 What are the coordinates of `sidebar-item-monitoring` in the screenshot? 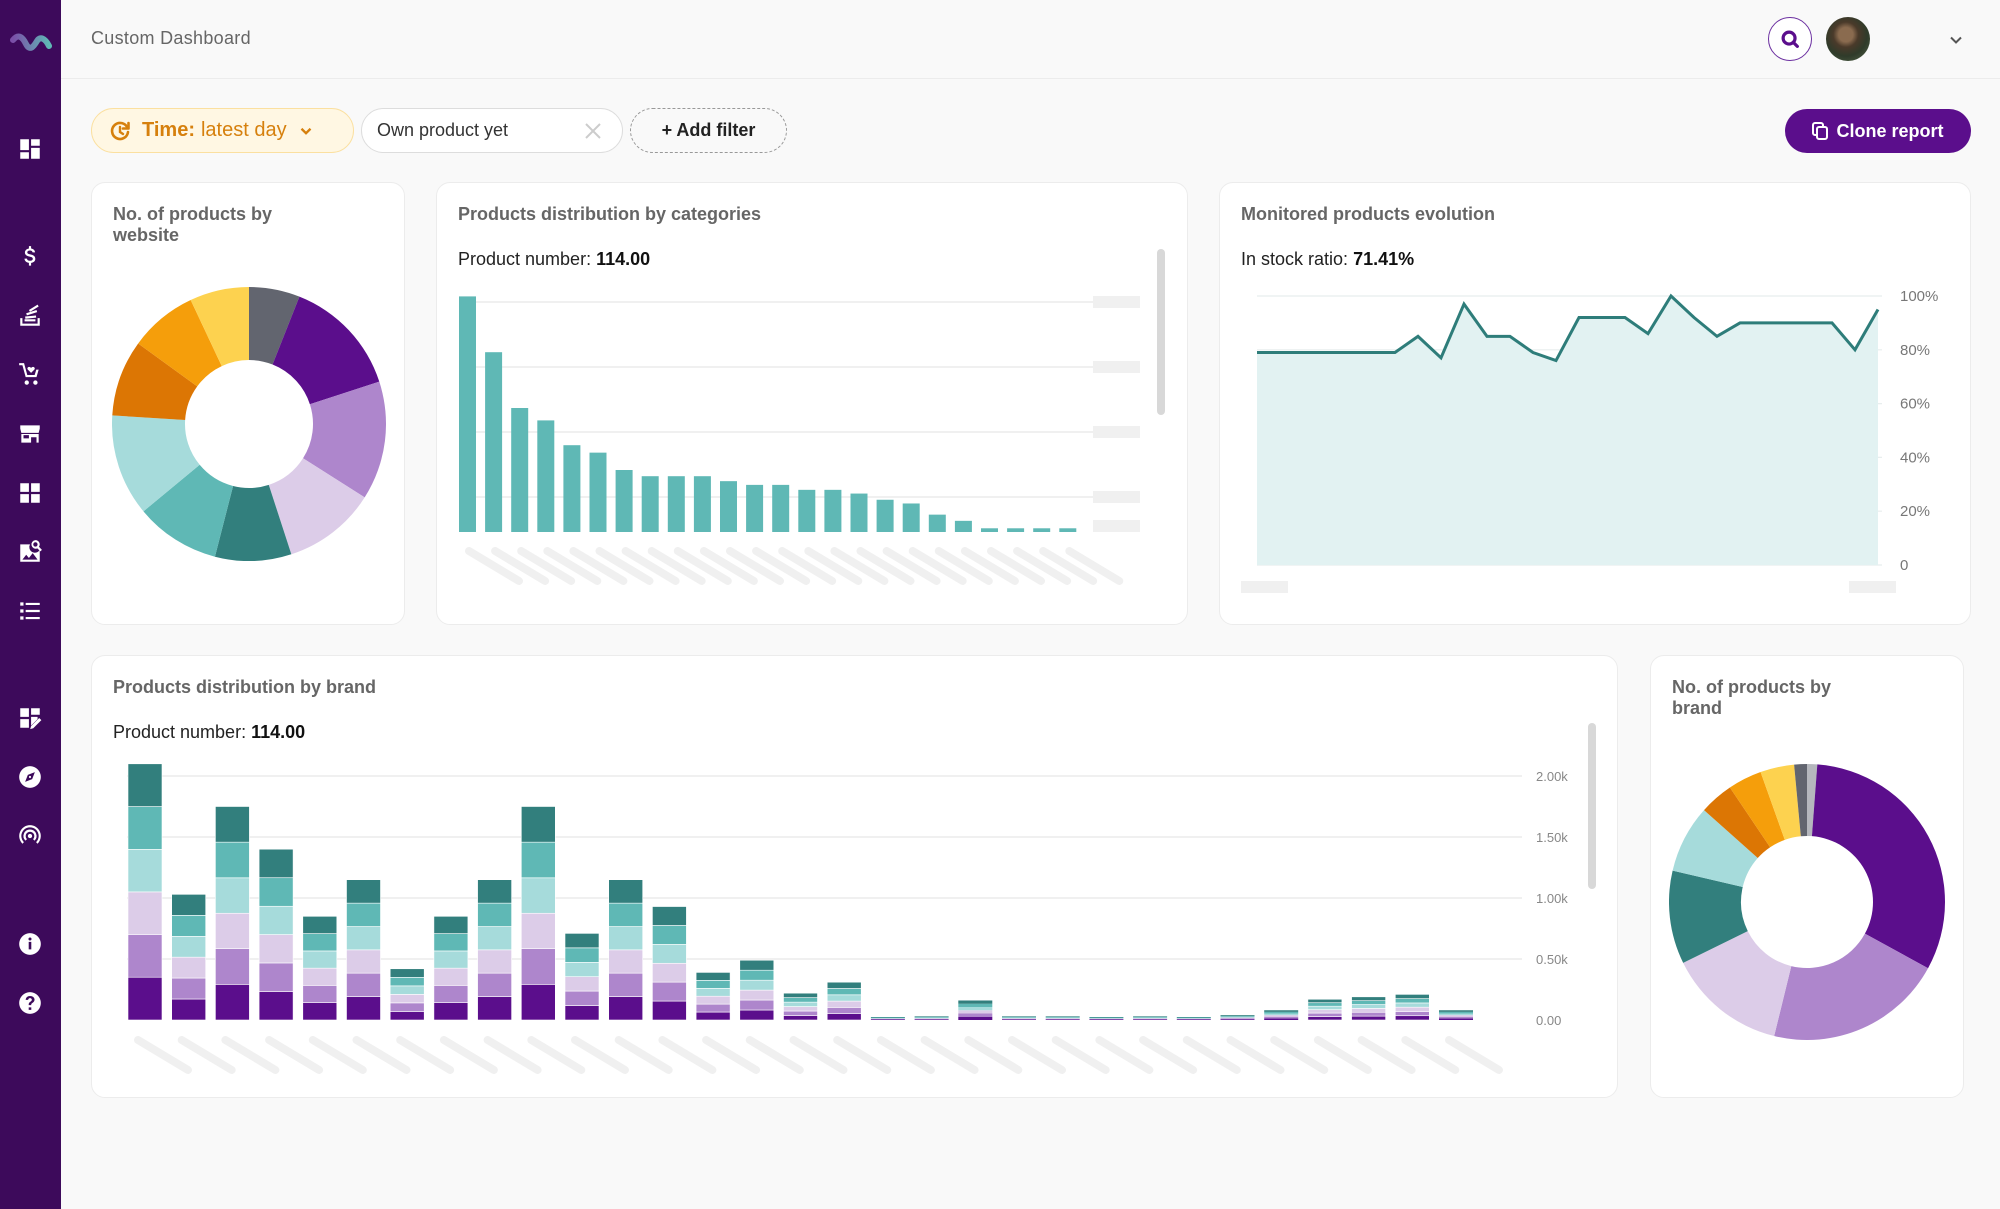 It's located at (30, 836).